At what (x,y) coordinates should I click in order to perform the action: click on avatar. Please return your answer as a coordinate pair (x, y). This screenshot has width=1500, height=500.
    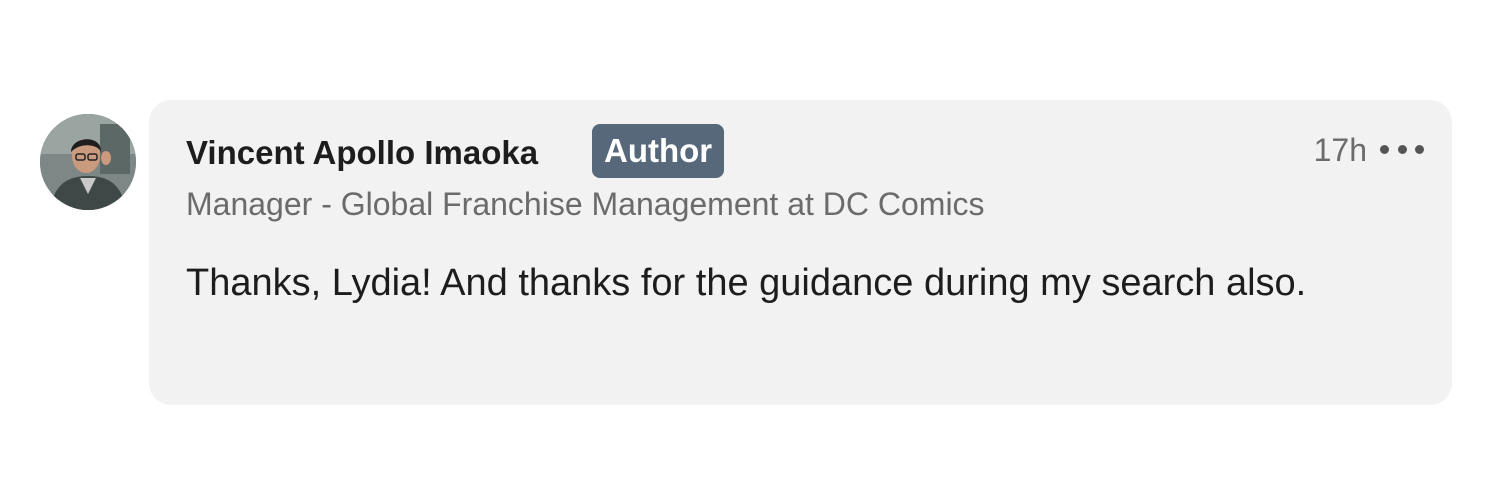
    Looking at the image, I should click on (88, 162).